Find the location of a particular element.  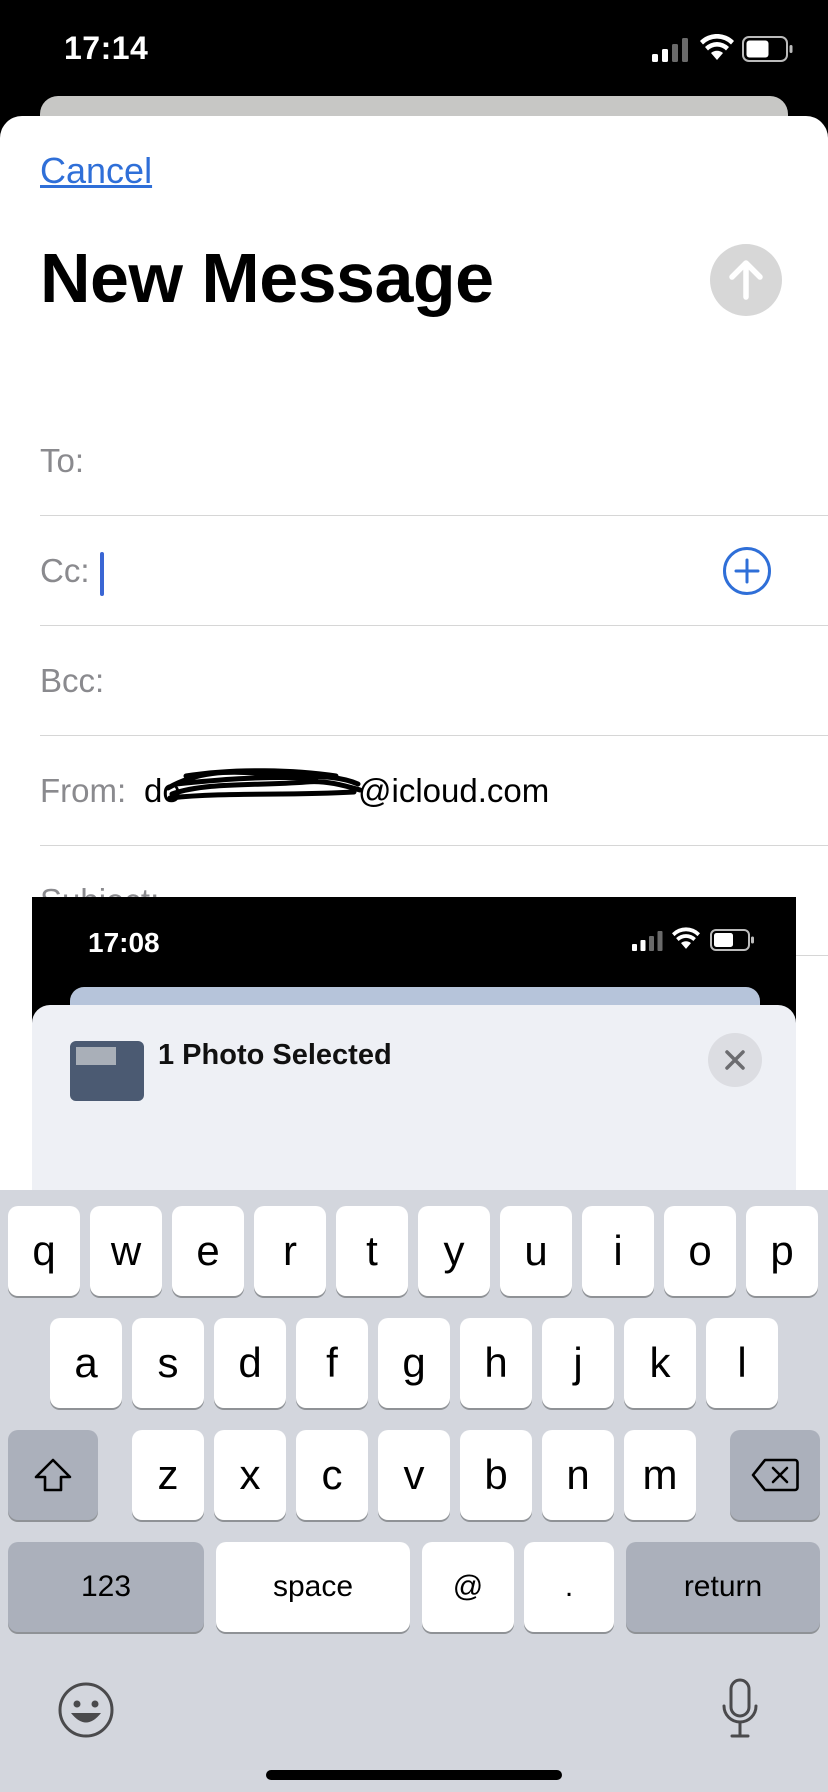

send-button is located at coordinates (746, 280).